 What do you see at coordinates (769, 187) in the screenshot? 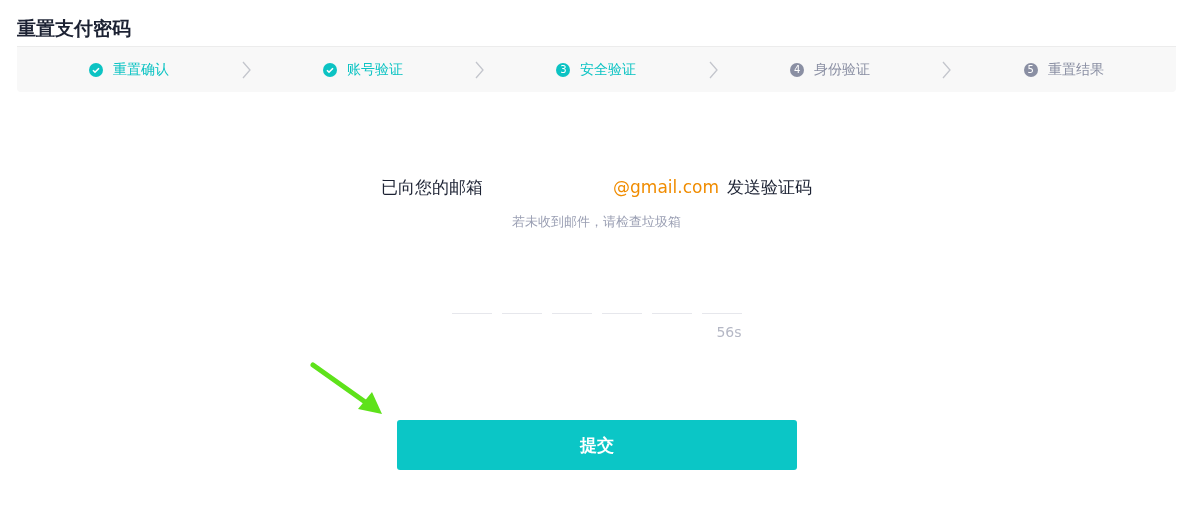
I see `message-text: 发送验证码` at bounding box center [769, 187].